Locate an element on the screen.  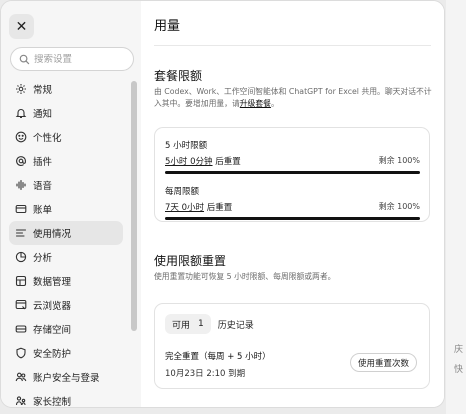
background-text-fragment: 快 is located at coordinates (459, 370).